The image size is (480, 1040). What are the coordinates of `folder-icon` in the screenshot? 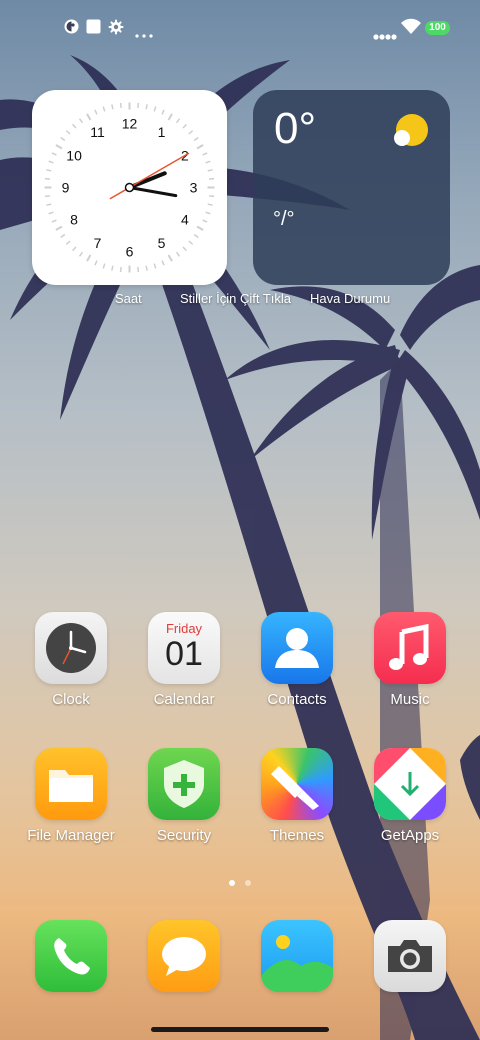 It's located at (71, 784).